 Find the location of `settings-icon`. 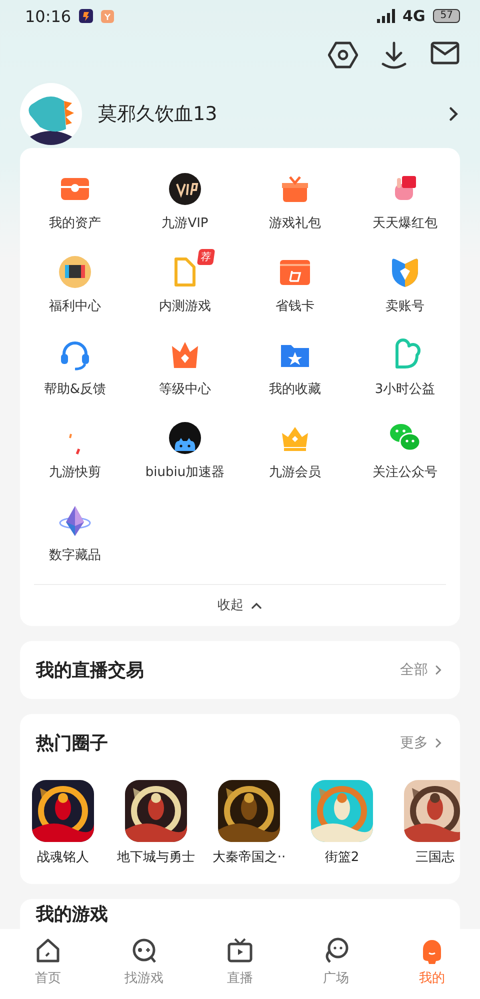

settings-icon is located at coordinates (343, 55).